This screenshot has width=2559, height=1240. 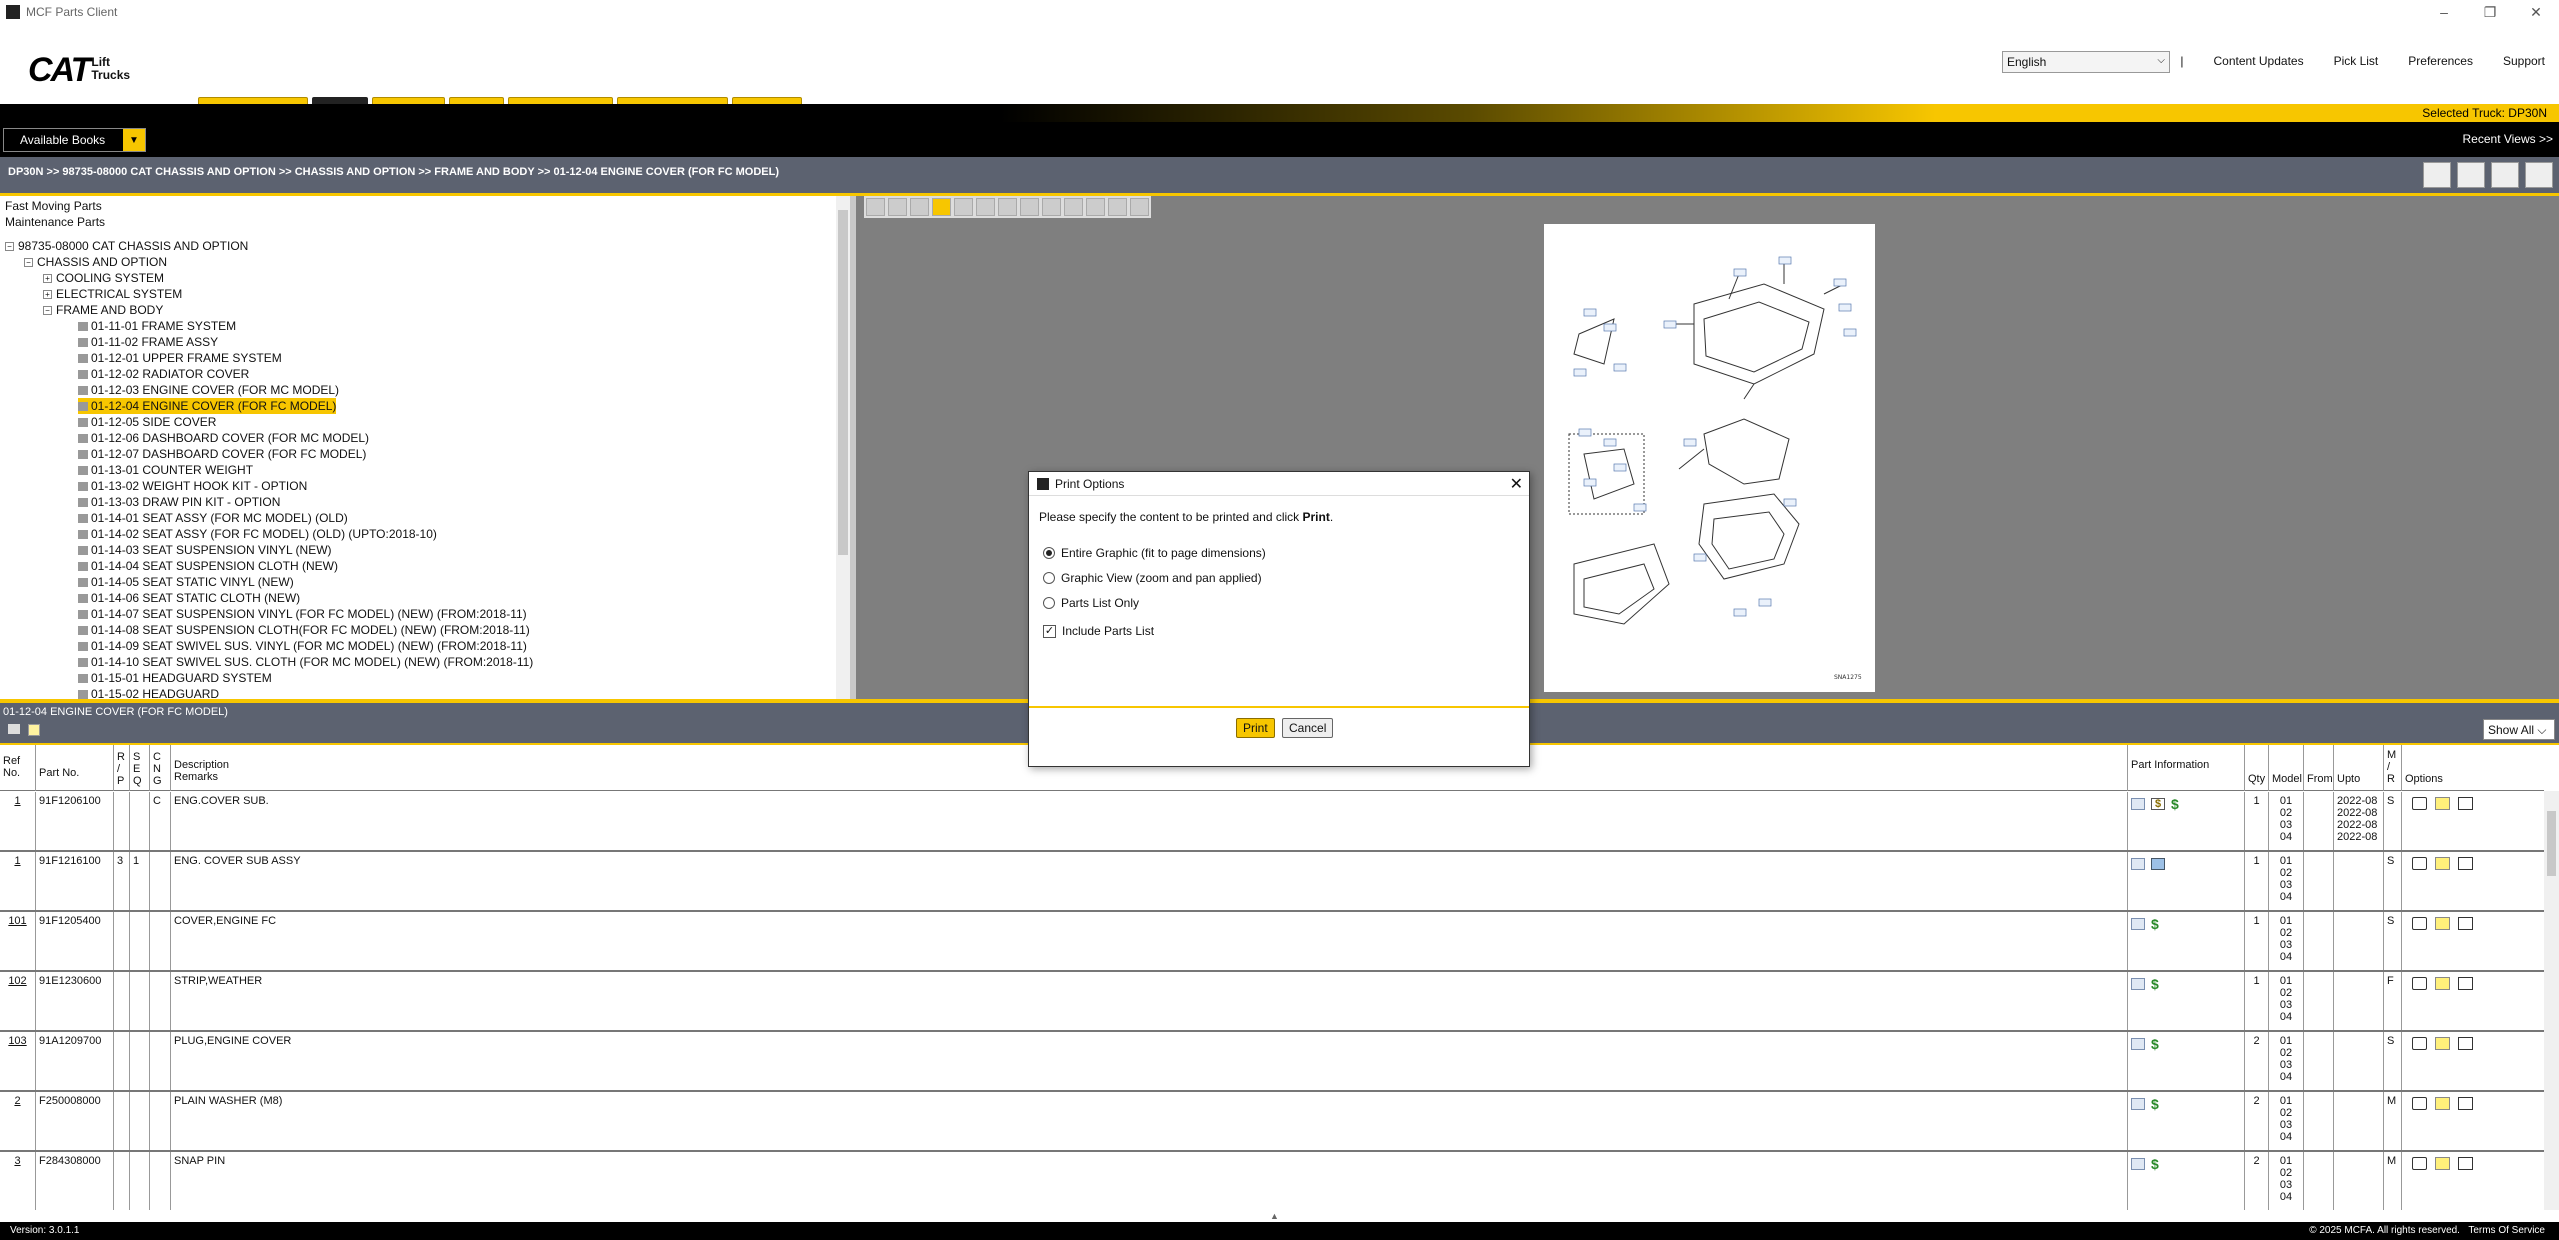 What do you see at coordinates (192, 486) in the screenshot?
I see `tree-item: 01-13-02 WEIGHT HOOK KIT - OPTION` at bounding box center [192, 486].